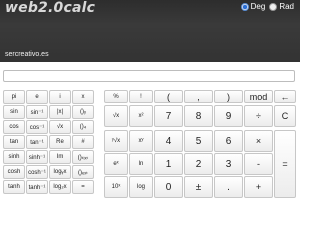 The height and width of the screenshot is (240, 320). What do you see at coordinates (141, 164) in the screenshot?
I see `main-key-3-1: ln` at bounding box center [141, 164].